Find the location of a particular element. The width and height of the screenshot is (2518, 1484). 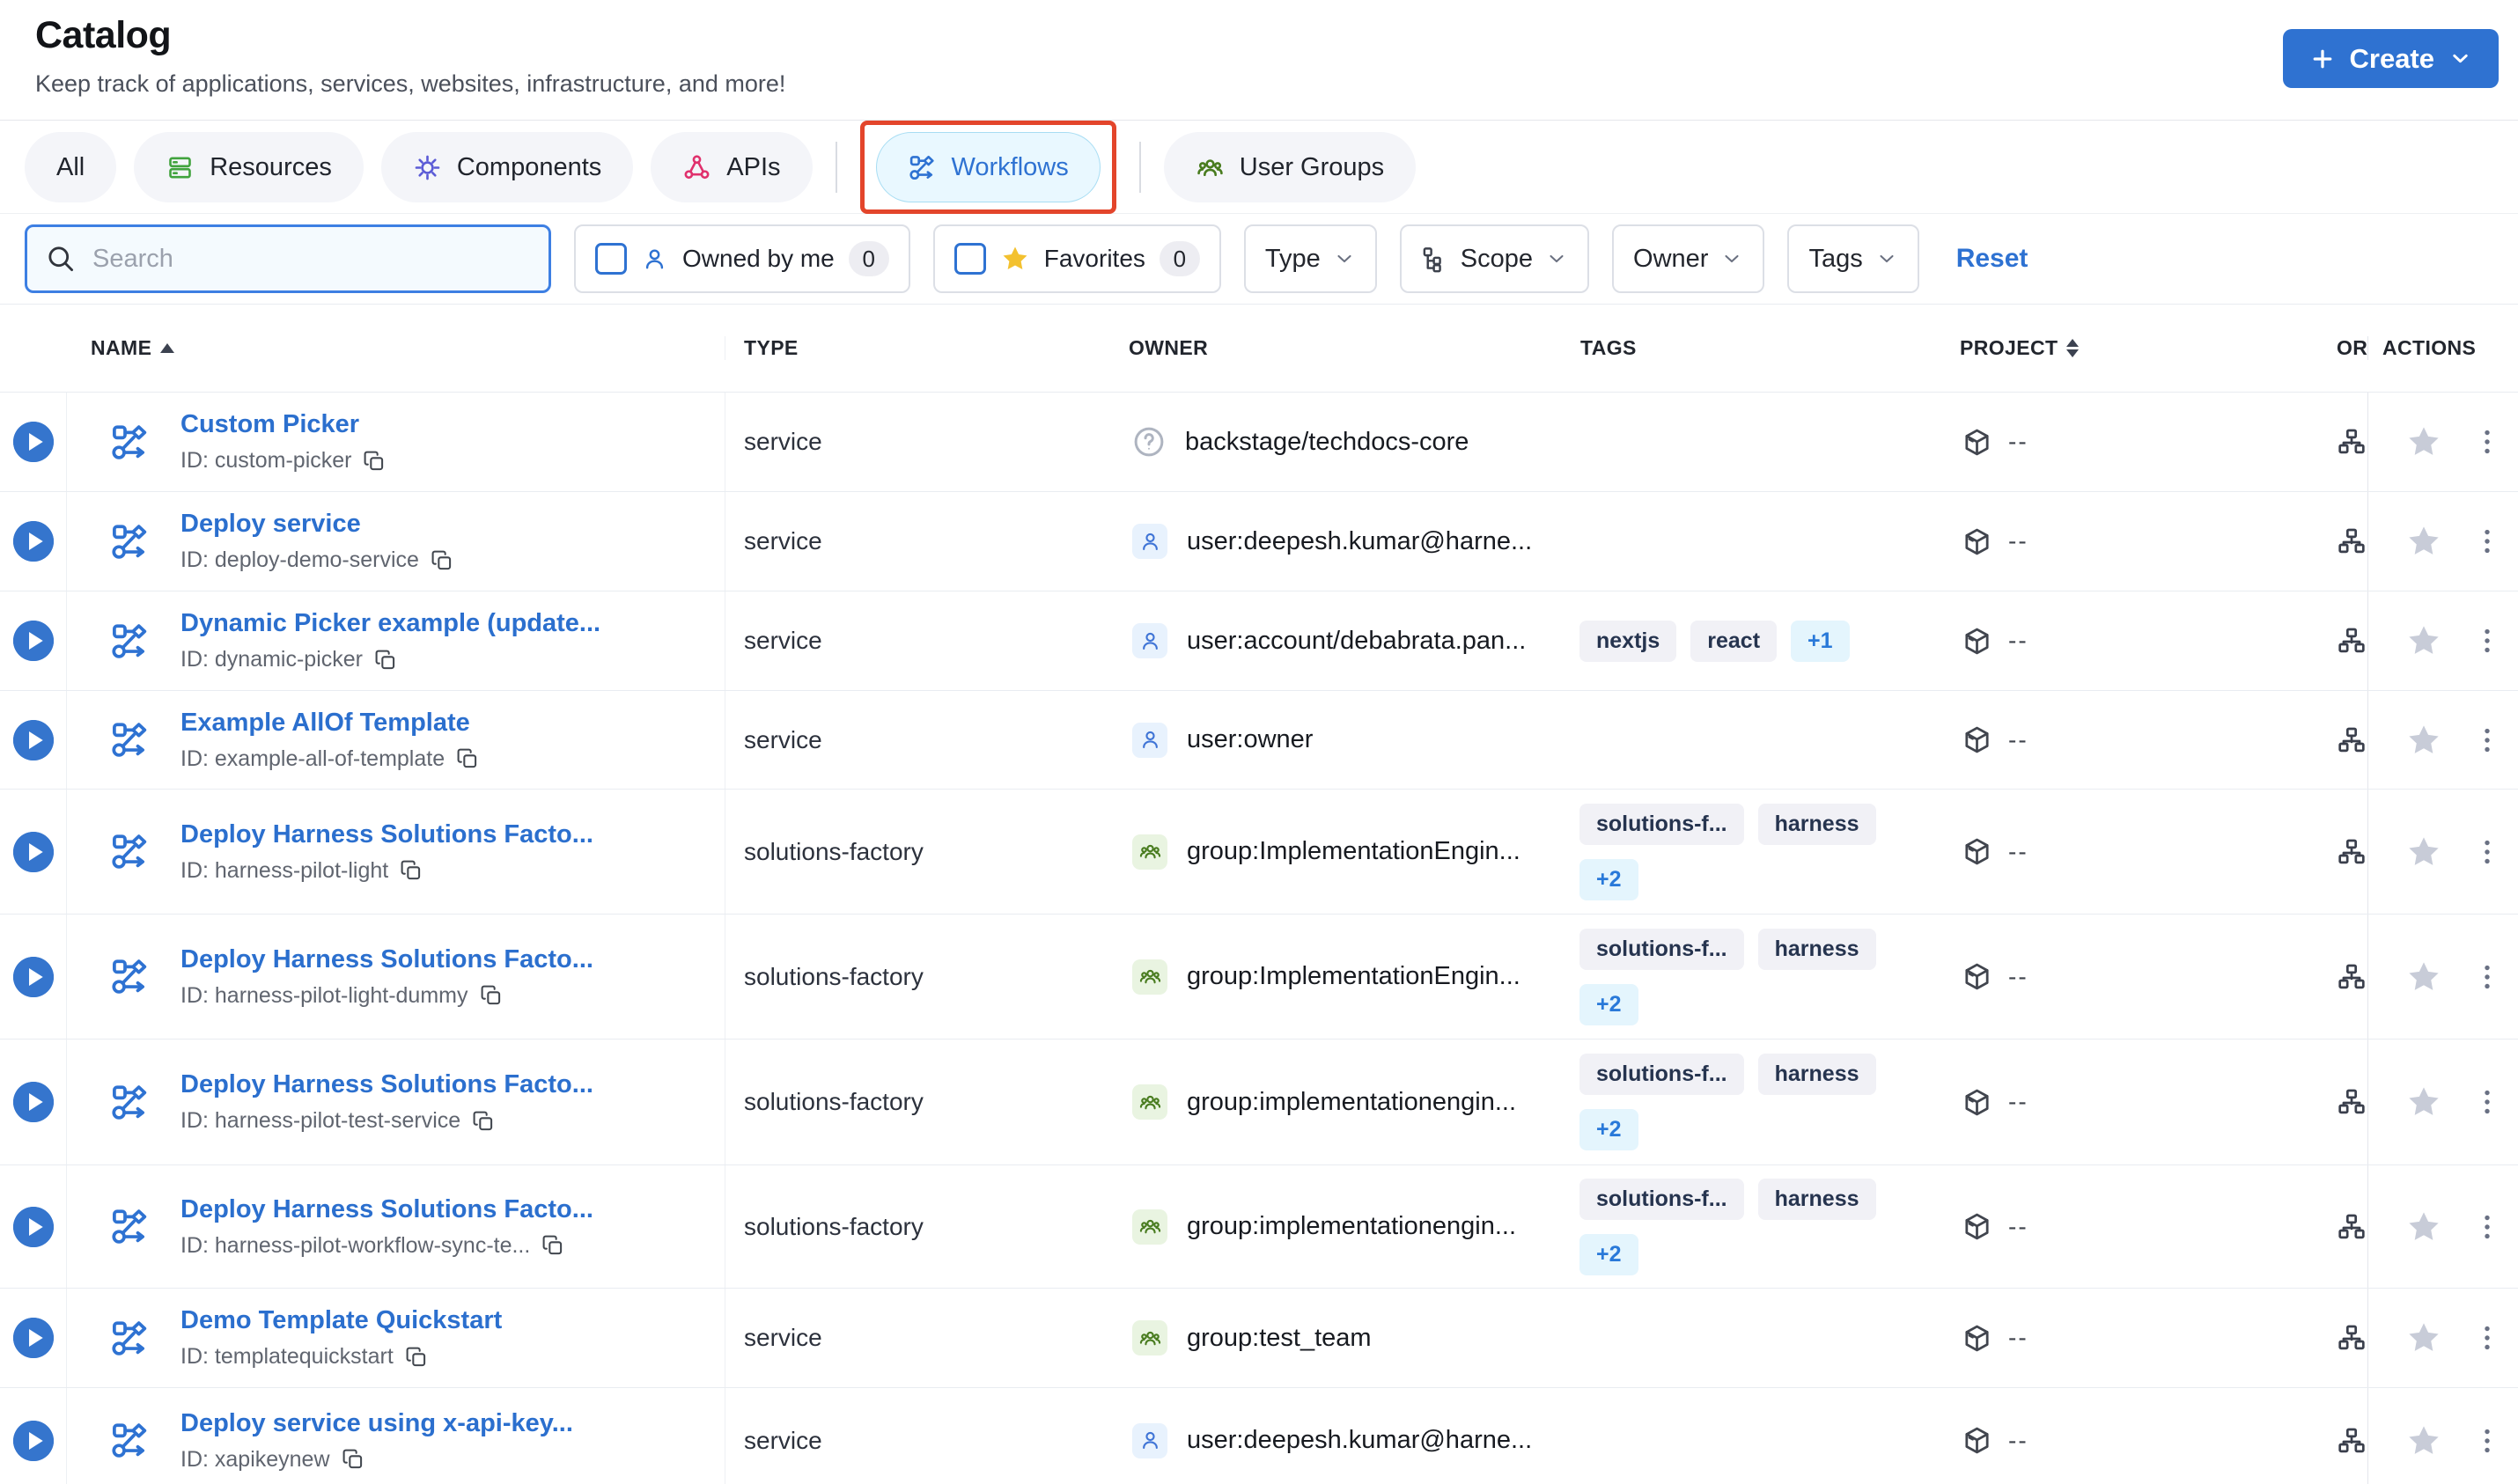

favorites-filter: Favorites 0 is located at coordinates (1076, 258).